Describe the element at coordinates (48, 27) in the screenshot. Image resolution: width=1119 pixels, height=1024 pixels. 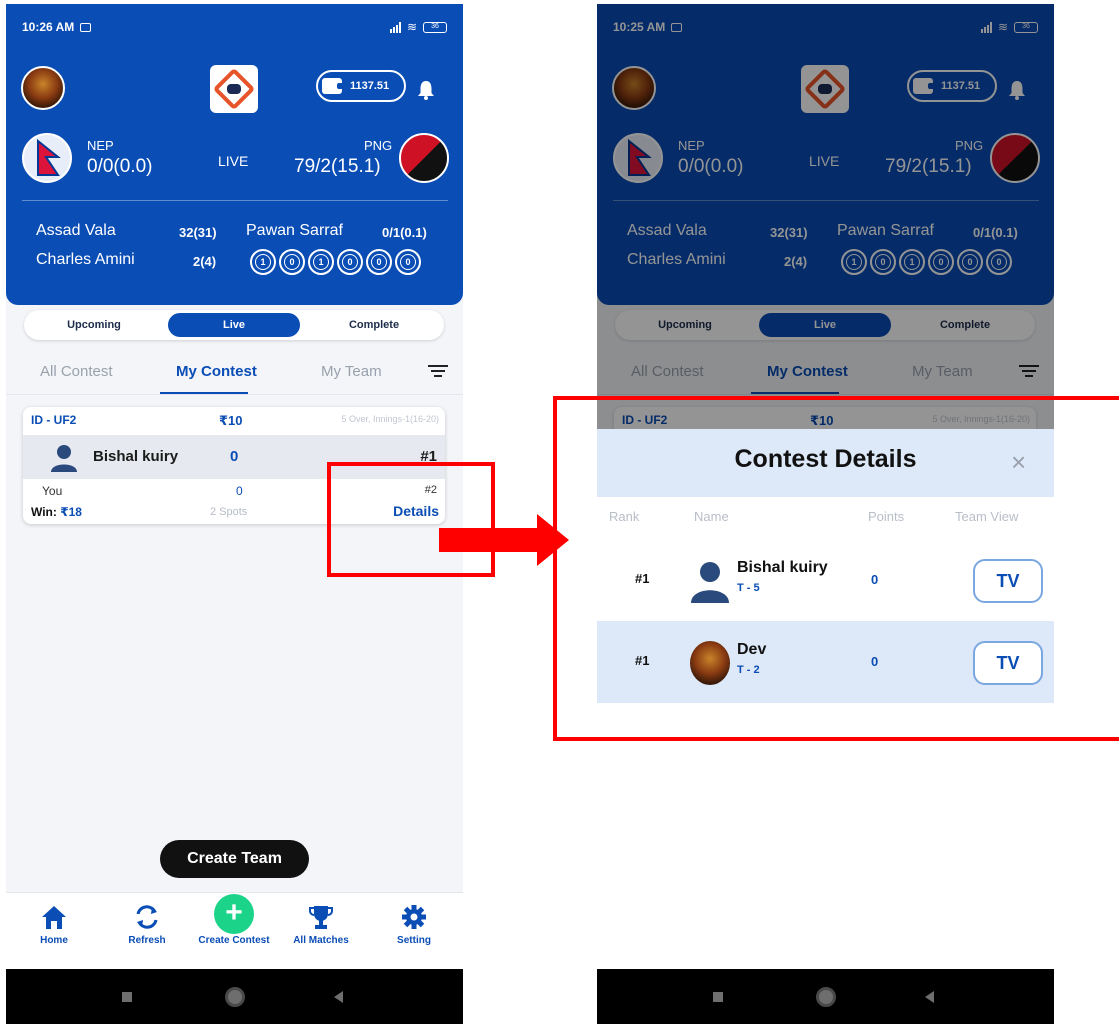
I see `status-time: 10:26 AM` at that location.